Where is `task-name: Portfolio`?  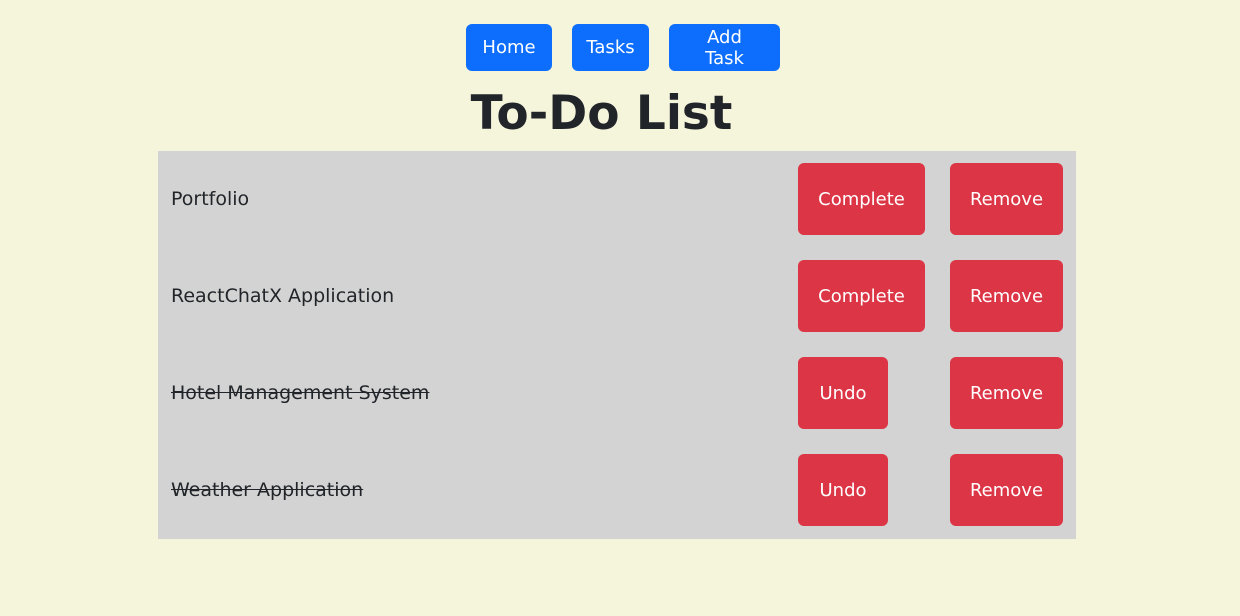
task-name: Portfolio is located at coordinates (210, 199).